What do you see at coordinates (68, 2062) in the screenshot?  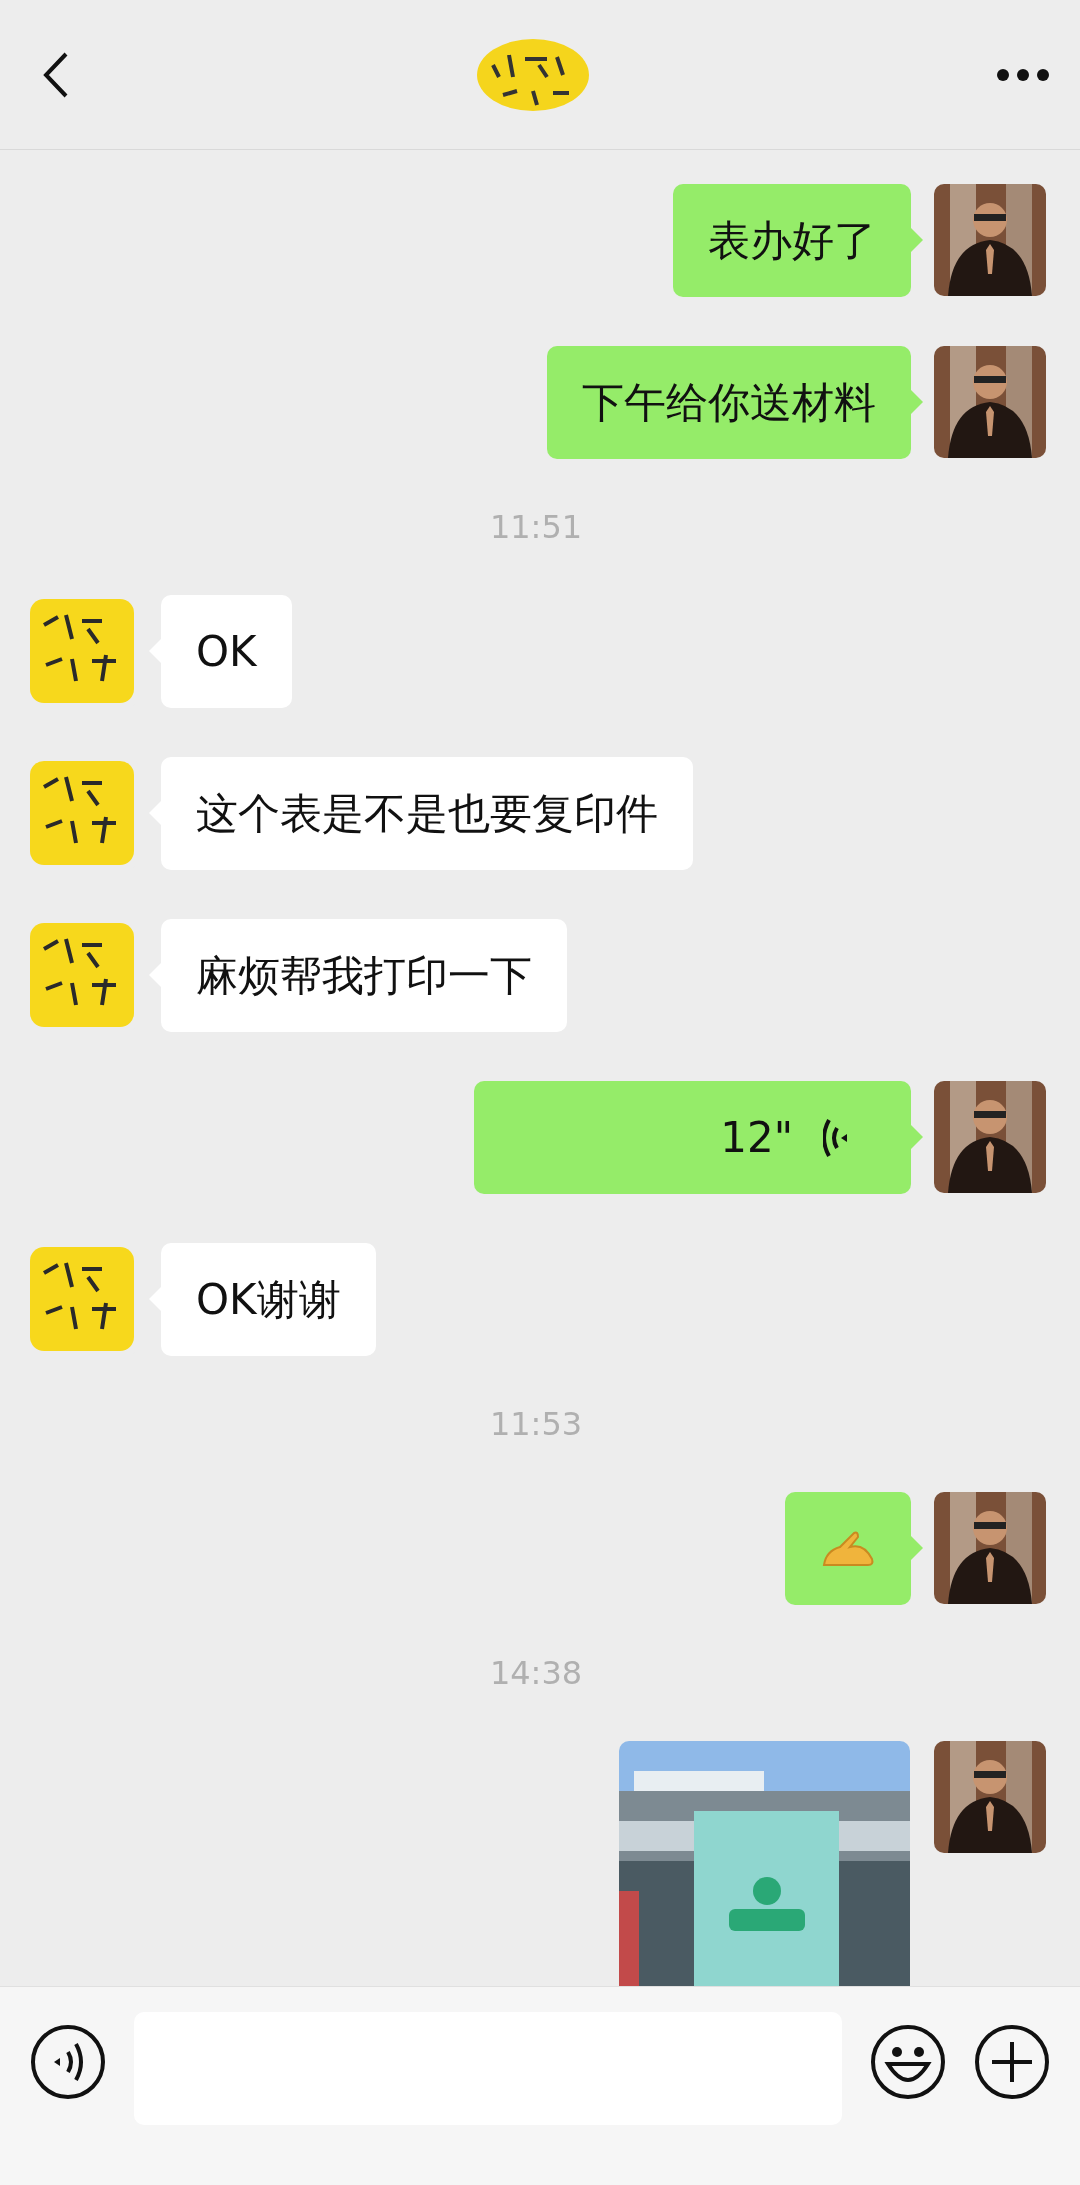 I see `voice-input-button` at bounding box center [68, 2062].